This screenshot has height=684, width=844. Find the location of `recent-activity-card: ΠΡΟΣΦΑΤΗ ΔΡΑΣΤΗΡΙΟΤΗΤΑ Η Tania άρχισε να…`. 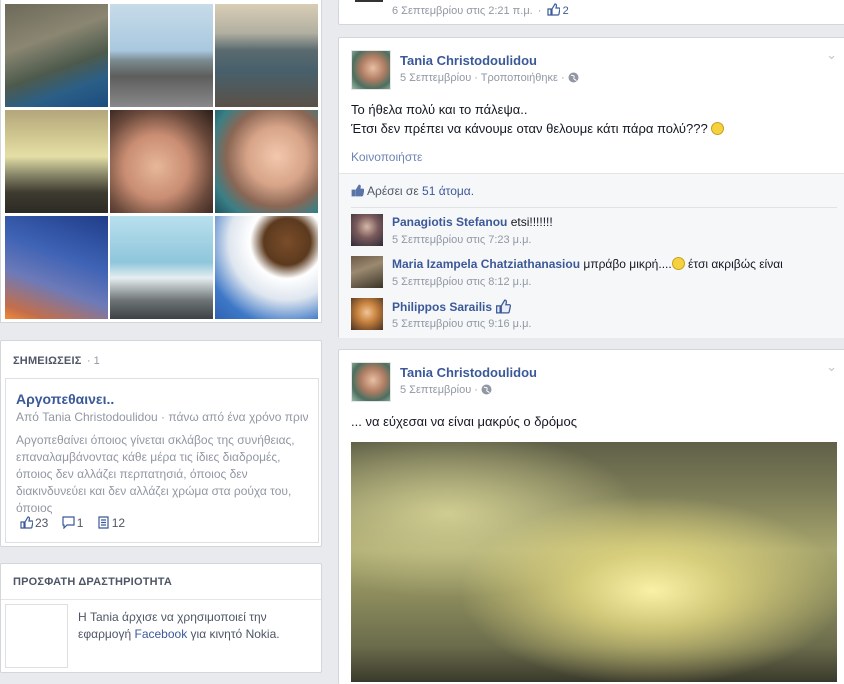

recent-activity-card: ΠΡΟΣΦΑΤΗ ΔΡΑΣΤΗΡΙΟΤΗΤΑ Η Tania άρχισε να… is located at coordinates (161, 618).